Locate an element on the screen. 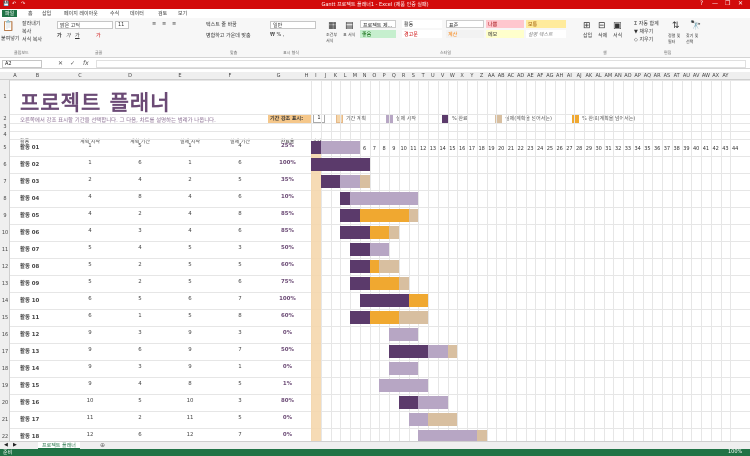 The image size is (750, 456). cell-style-explain: 설명 텍스트 is located at coordinates (546, 34).